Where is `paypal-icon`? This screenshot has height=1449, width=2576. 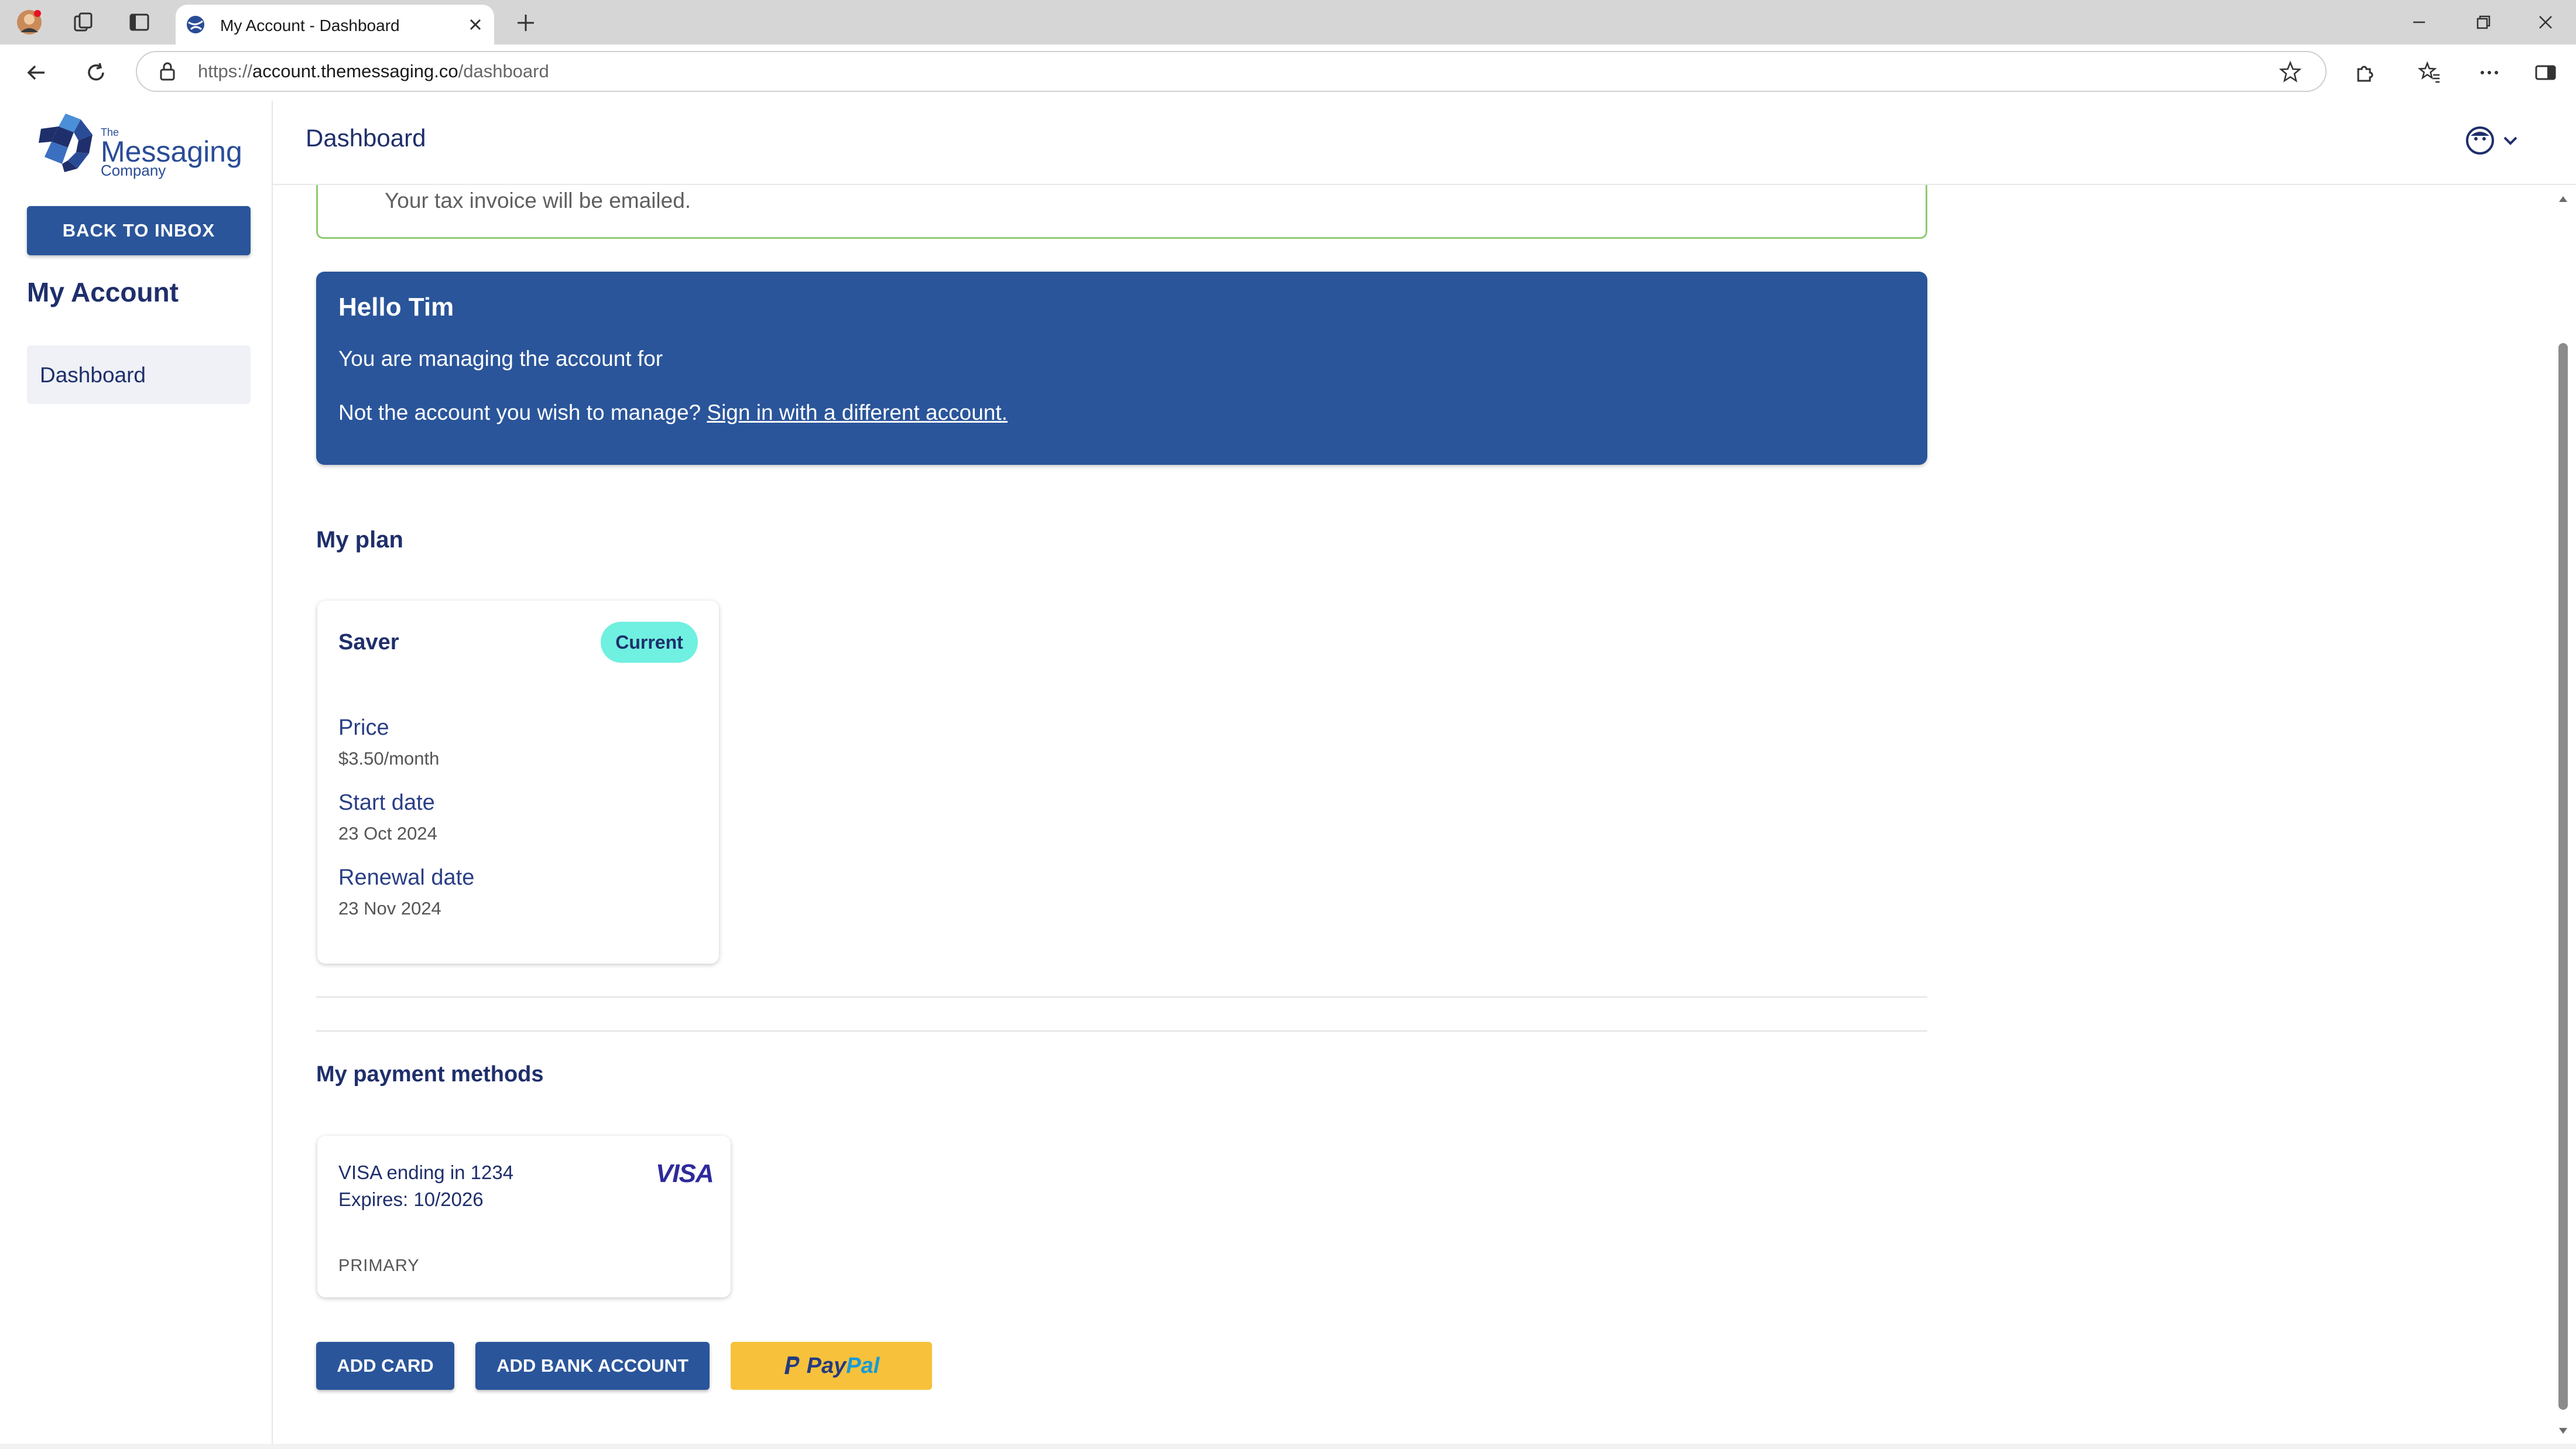
paypal-icon is located at coordinates (792, 1365).